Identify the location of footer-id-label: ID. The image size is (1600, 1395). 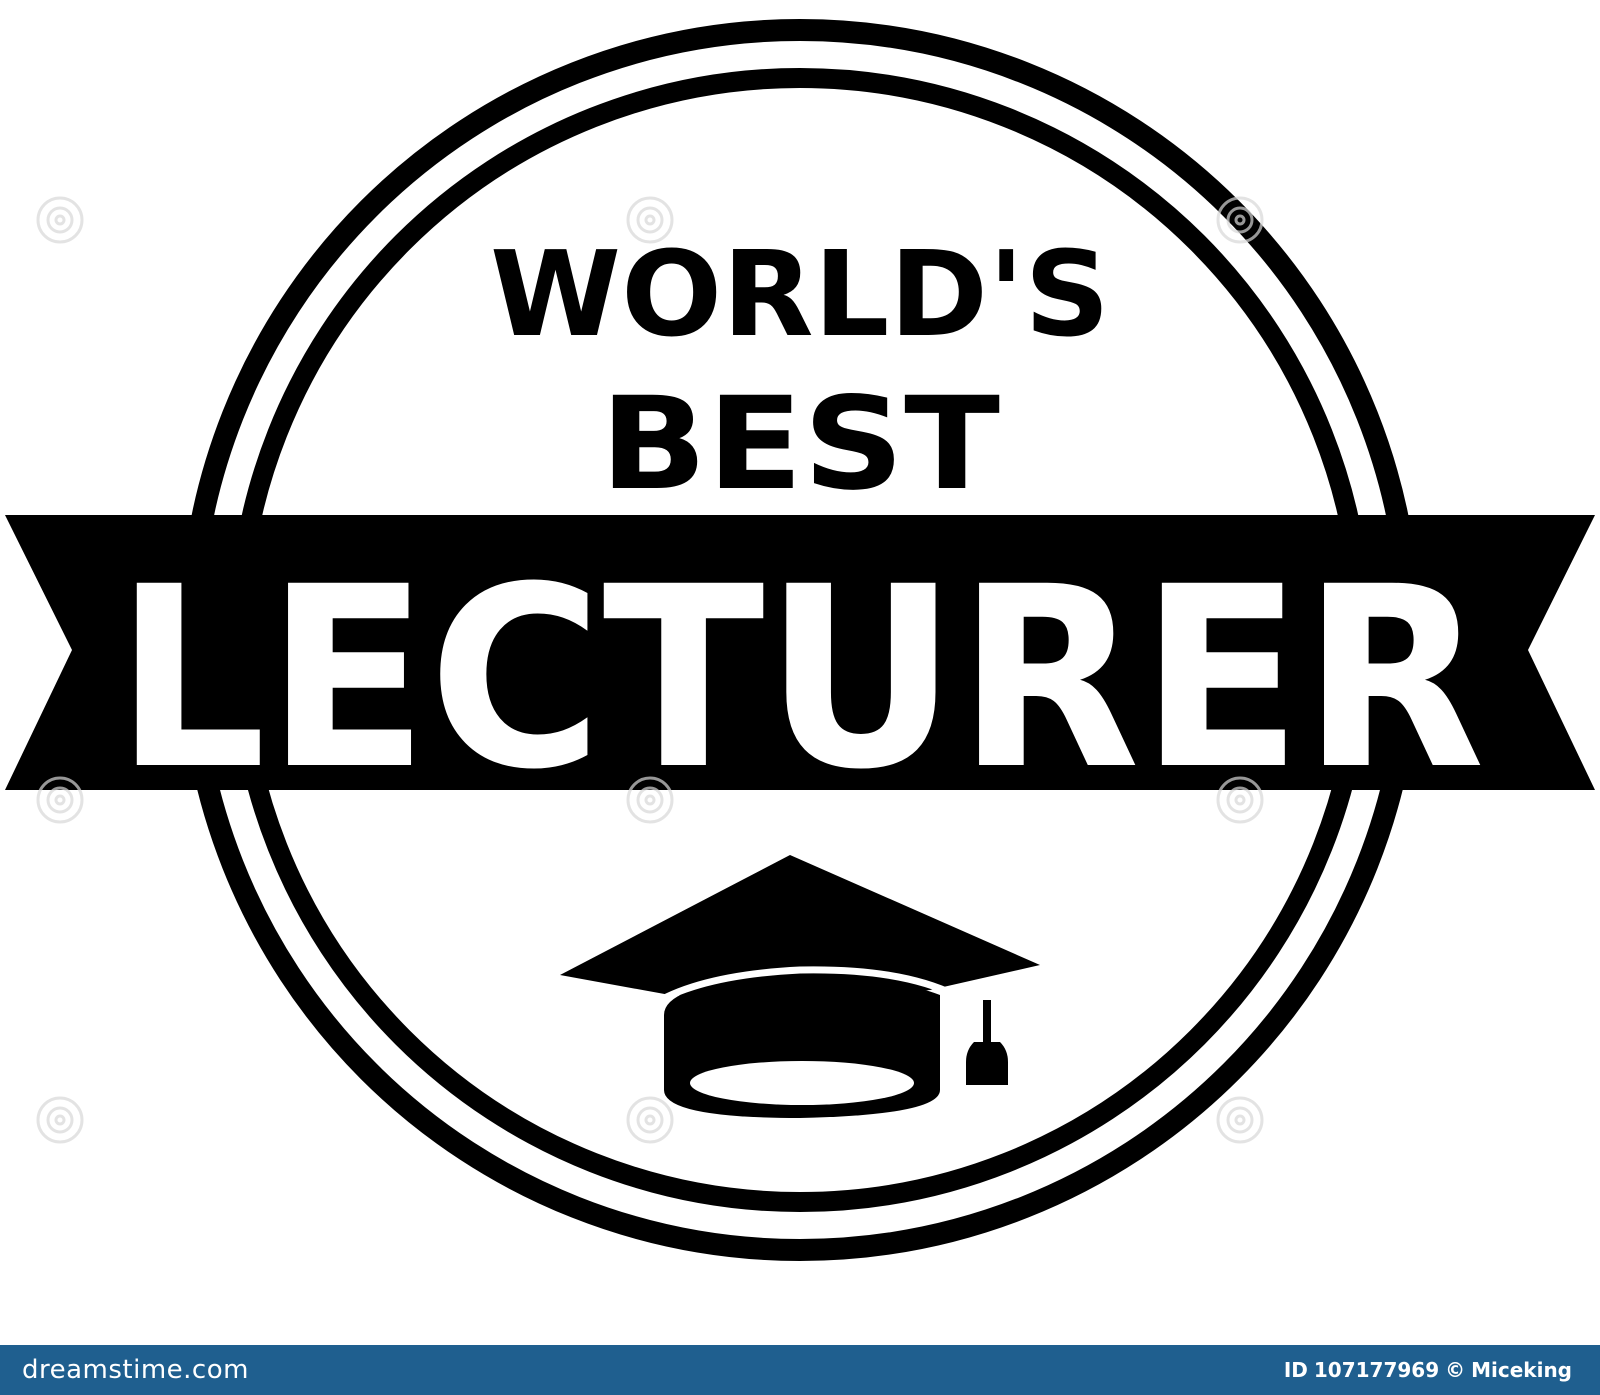
(1295, 1370).